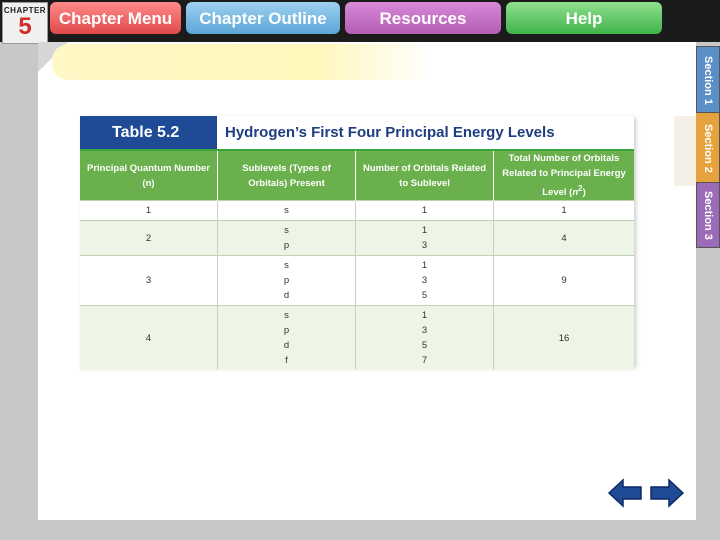  What do you see at coordinates (242, 62) in the screenshot?
I see `title-highlight` at bounding box center [242, 62].